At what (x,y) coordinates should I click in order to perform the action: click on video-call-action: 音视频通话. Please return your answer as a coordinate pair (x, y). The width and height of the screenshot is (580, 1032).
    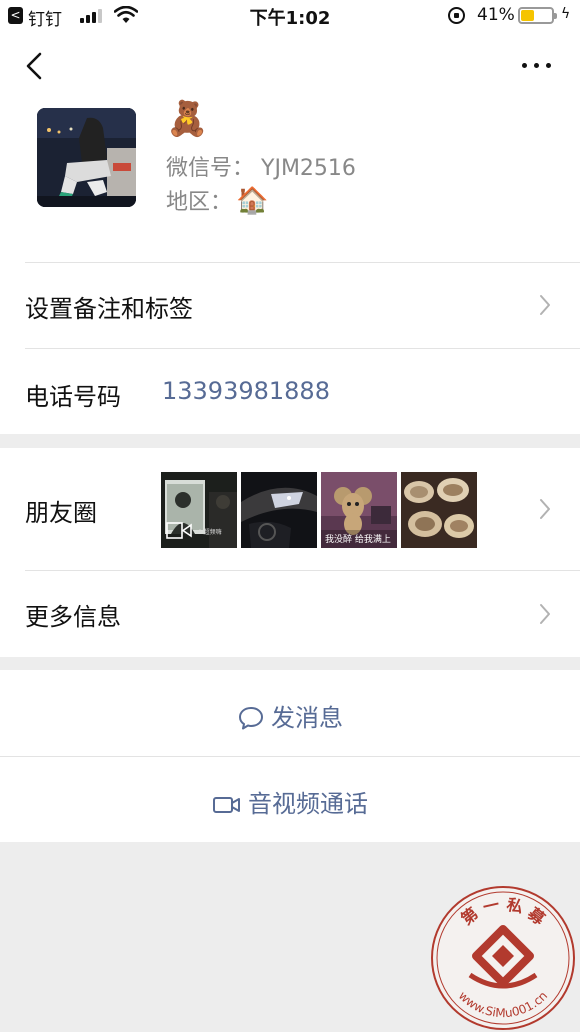
    Looking at the image, I should click on (290, 801).